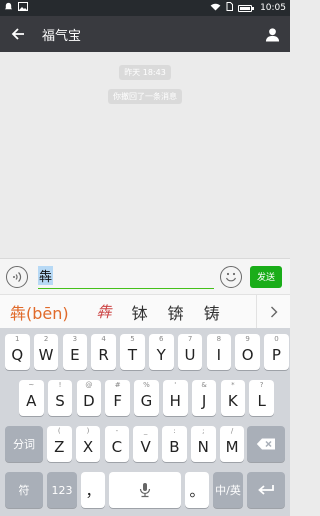 This screenshot has width=320, height=516. I want to click on key-label: N, so click(203, 447).